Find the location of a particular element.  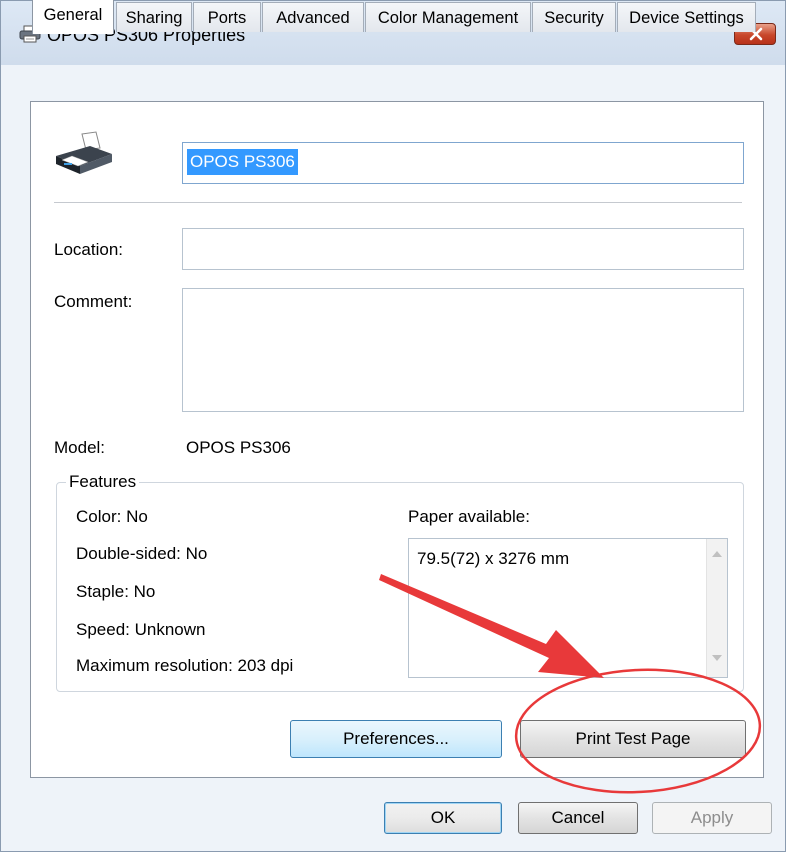

annotation-overlay is located at coordinates (570, 684).